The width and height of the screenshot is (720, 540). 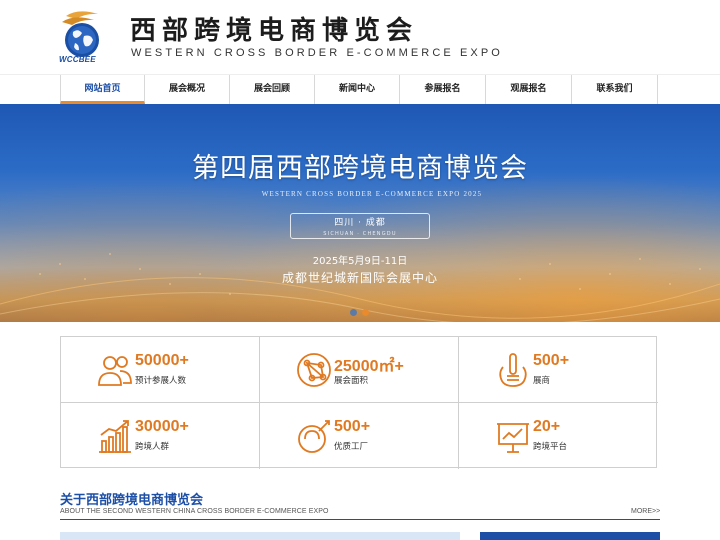 What do you see at coordinates (160, 370) in the screenshot?
I see `stat-cell: 50000+ 预计参展人数` at bounding box center [160, 370].